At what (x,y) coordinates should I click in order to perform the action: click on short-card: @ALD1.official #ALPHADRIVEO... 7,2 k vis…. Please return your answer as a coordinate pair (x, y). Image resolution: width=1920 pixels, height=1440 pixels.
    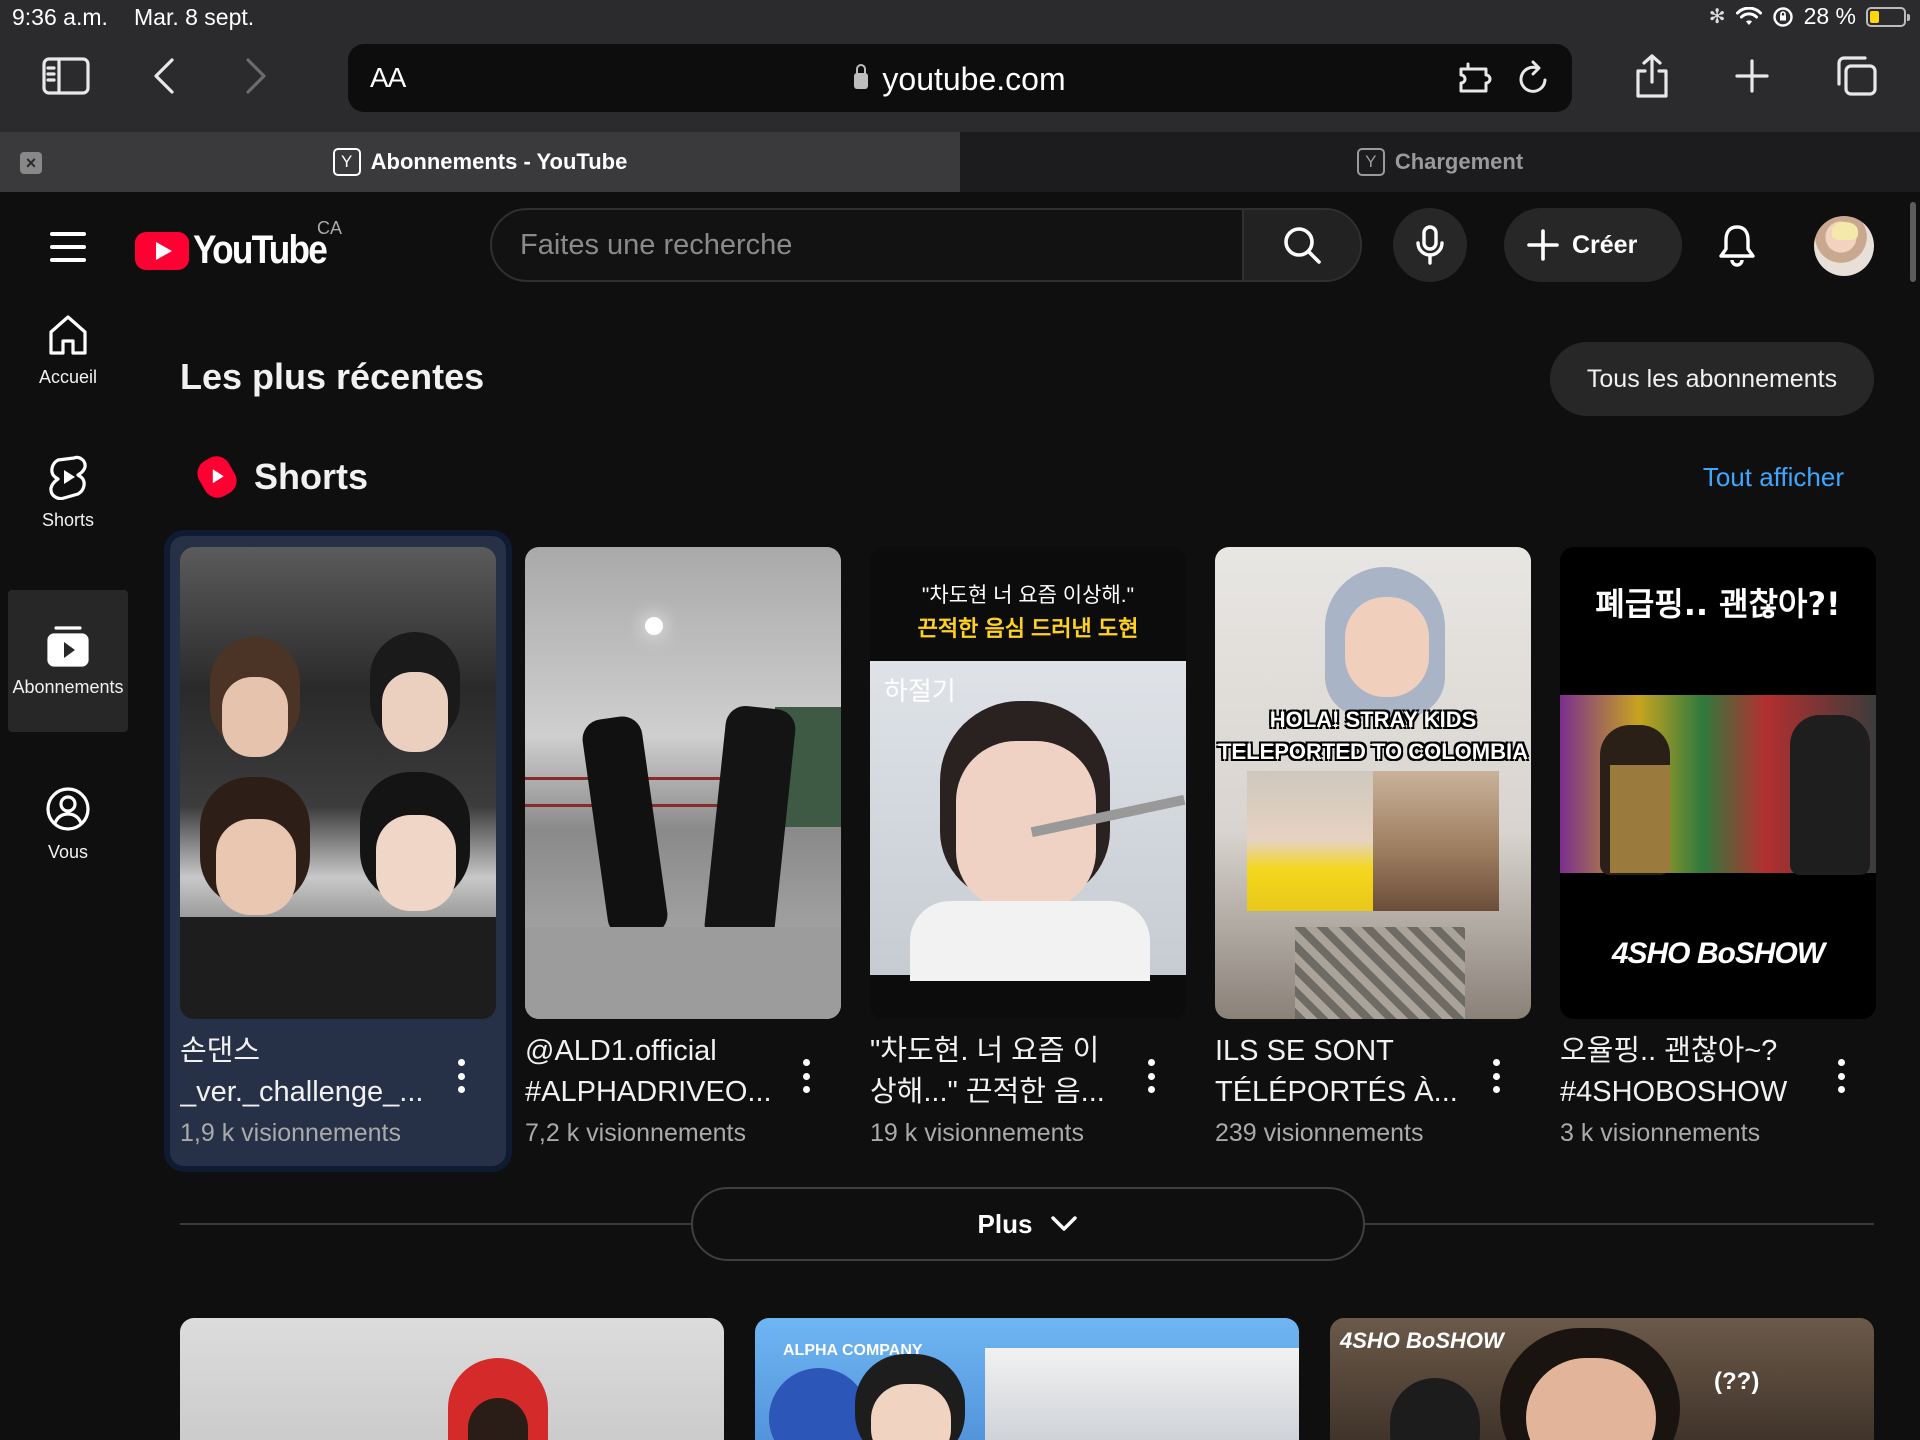
    Looking at the image, I should click on (683, 857).